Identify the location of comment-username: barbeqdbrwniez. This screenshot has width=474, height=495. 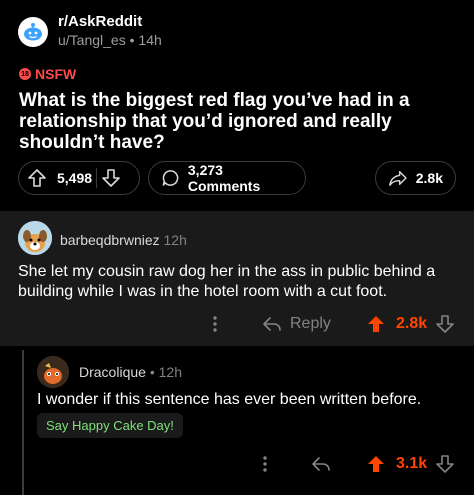
(110, 240).